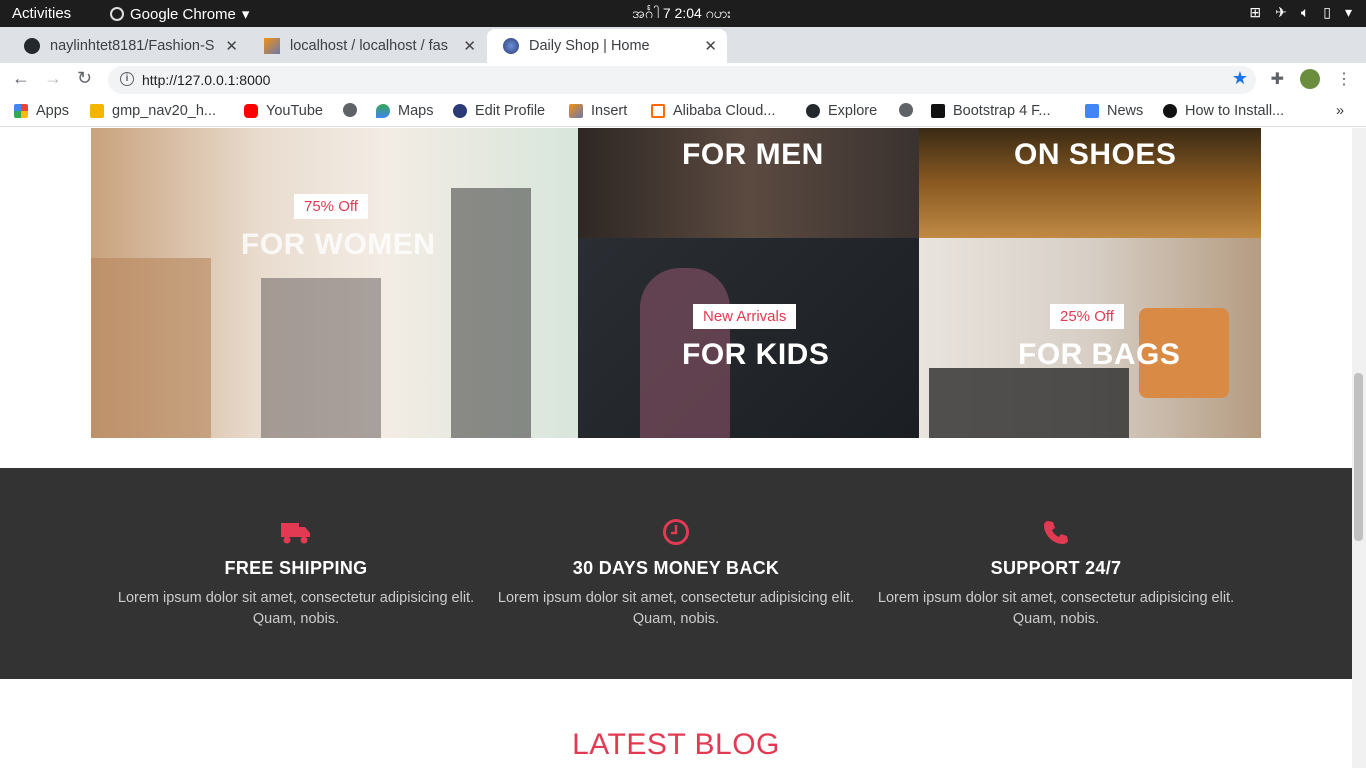 The height and width of the screenshot is (768, 1366). What do you see at coordinates (676, 744) in the screenshot?
I see `latest-blog-heading: LATEST BLOG` at bounding box center [676, 744].